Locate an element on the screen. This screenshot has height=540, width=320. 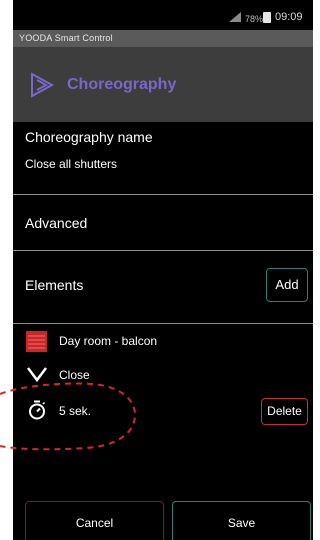
play-outline-icon is located at coordinates (43, 85).